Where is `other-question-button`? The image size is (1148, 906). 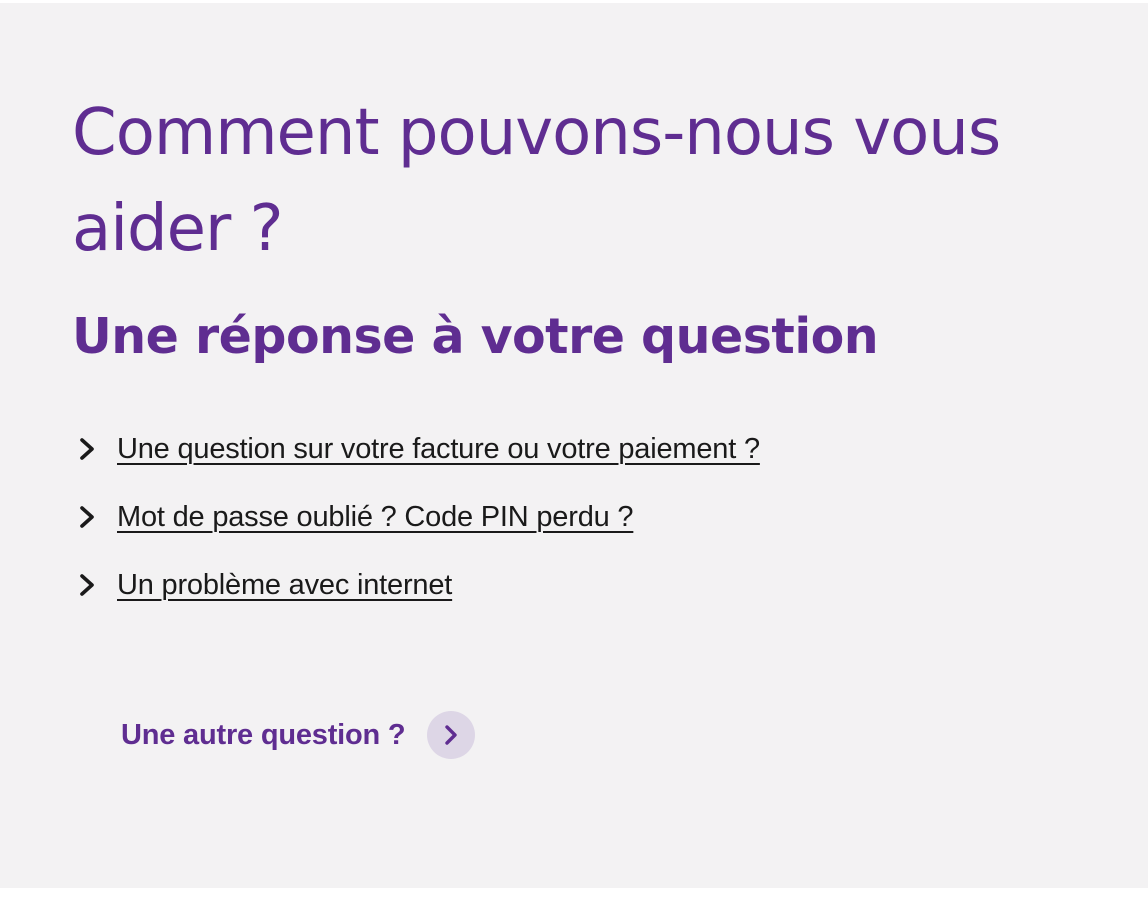
other-question-button is located at coordinates (451, 735).